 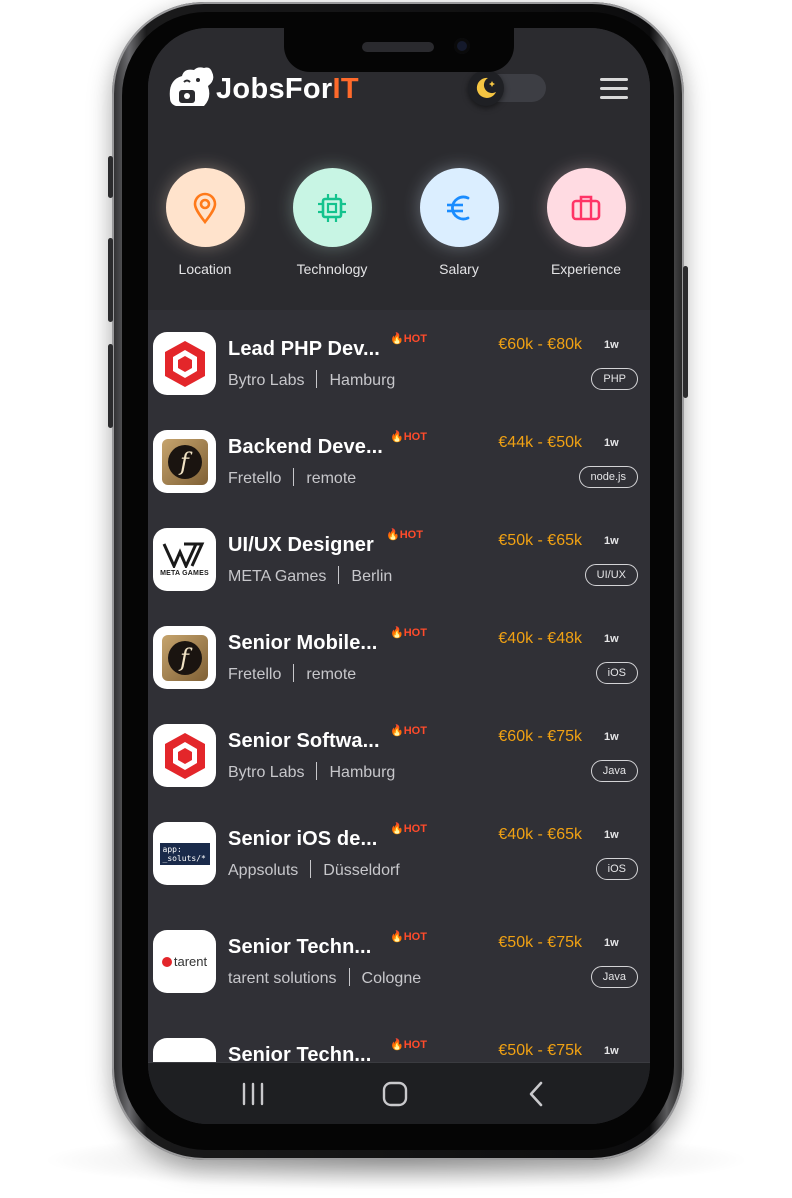 What do you see at coordinates (486, 87) in the screenshot?
I see `moon-stars-icon` at bounding box center [486, 87].